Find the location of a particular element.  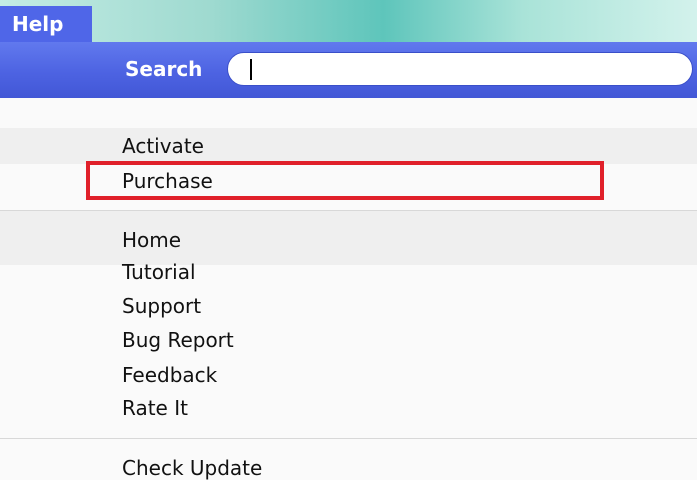

menu-item-rate-it: Rate It is located at coordinates (155, 408).